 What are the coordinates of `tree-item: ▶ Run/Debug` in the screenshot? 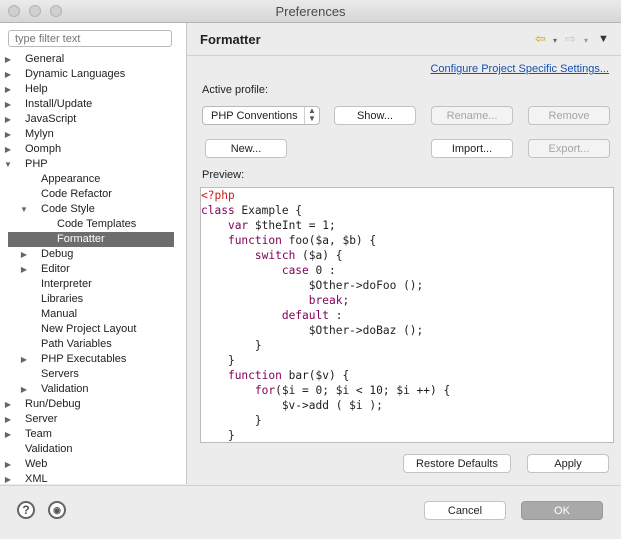 It's located at (93, 404).